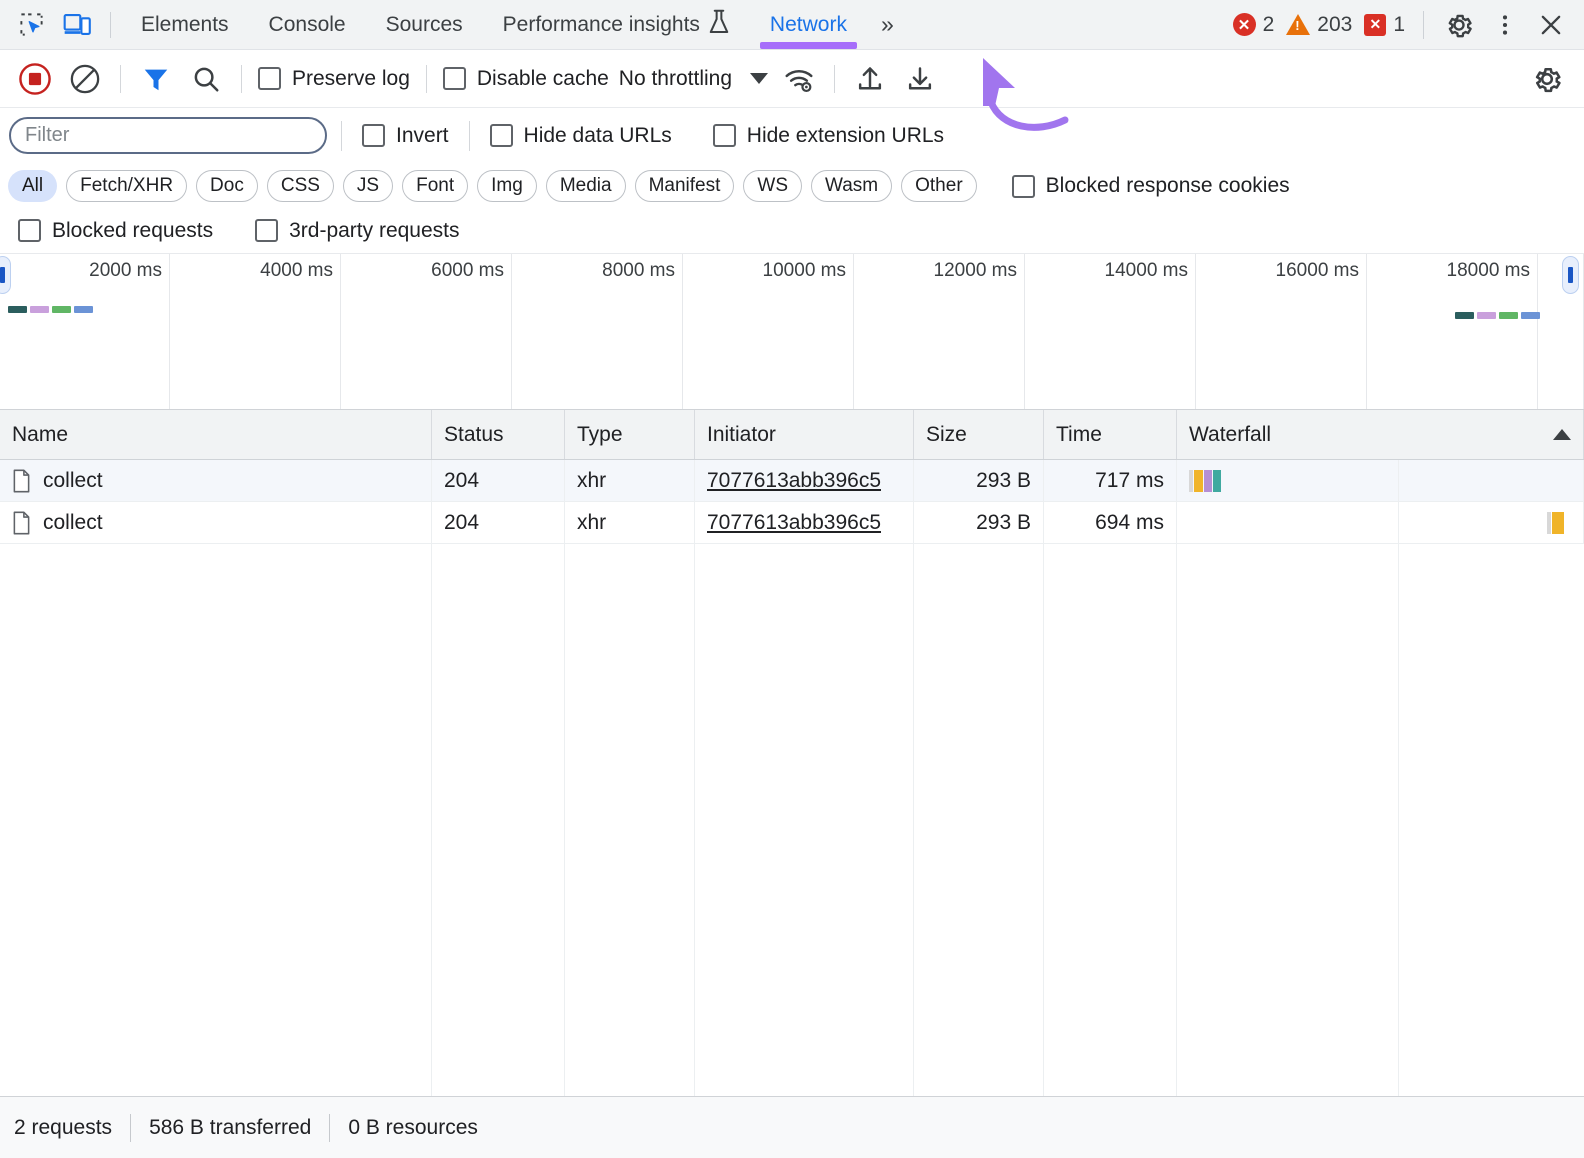  I want to click on import-har-upload-icon, so click(870, 79).